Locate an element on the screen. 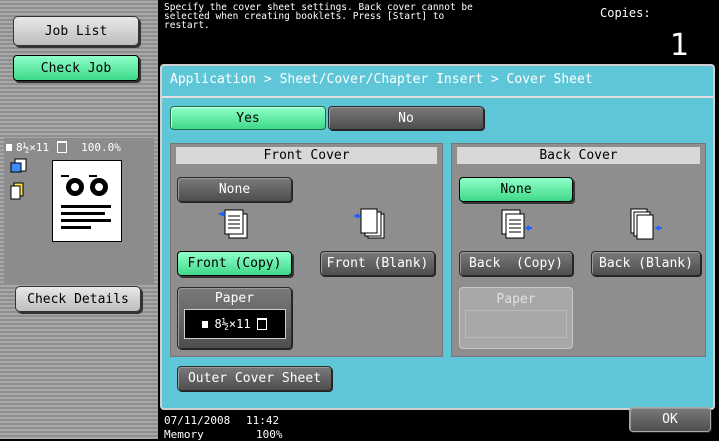 The image size is (719, 441). back-paper-button: Paper is located at coordinates (516, 318).